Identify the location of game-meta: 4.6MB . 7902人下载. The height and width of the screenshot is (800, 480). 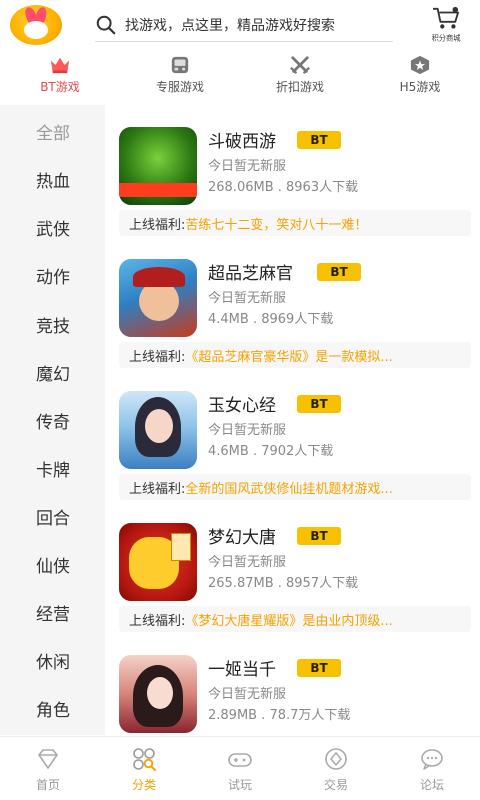
(271, 451).